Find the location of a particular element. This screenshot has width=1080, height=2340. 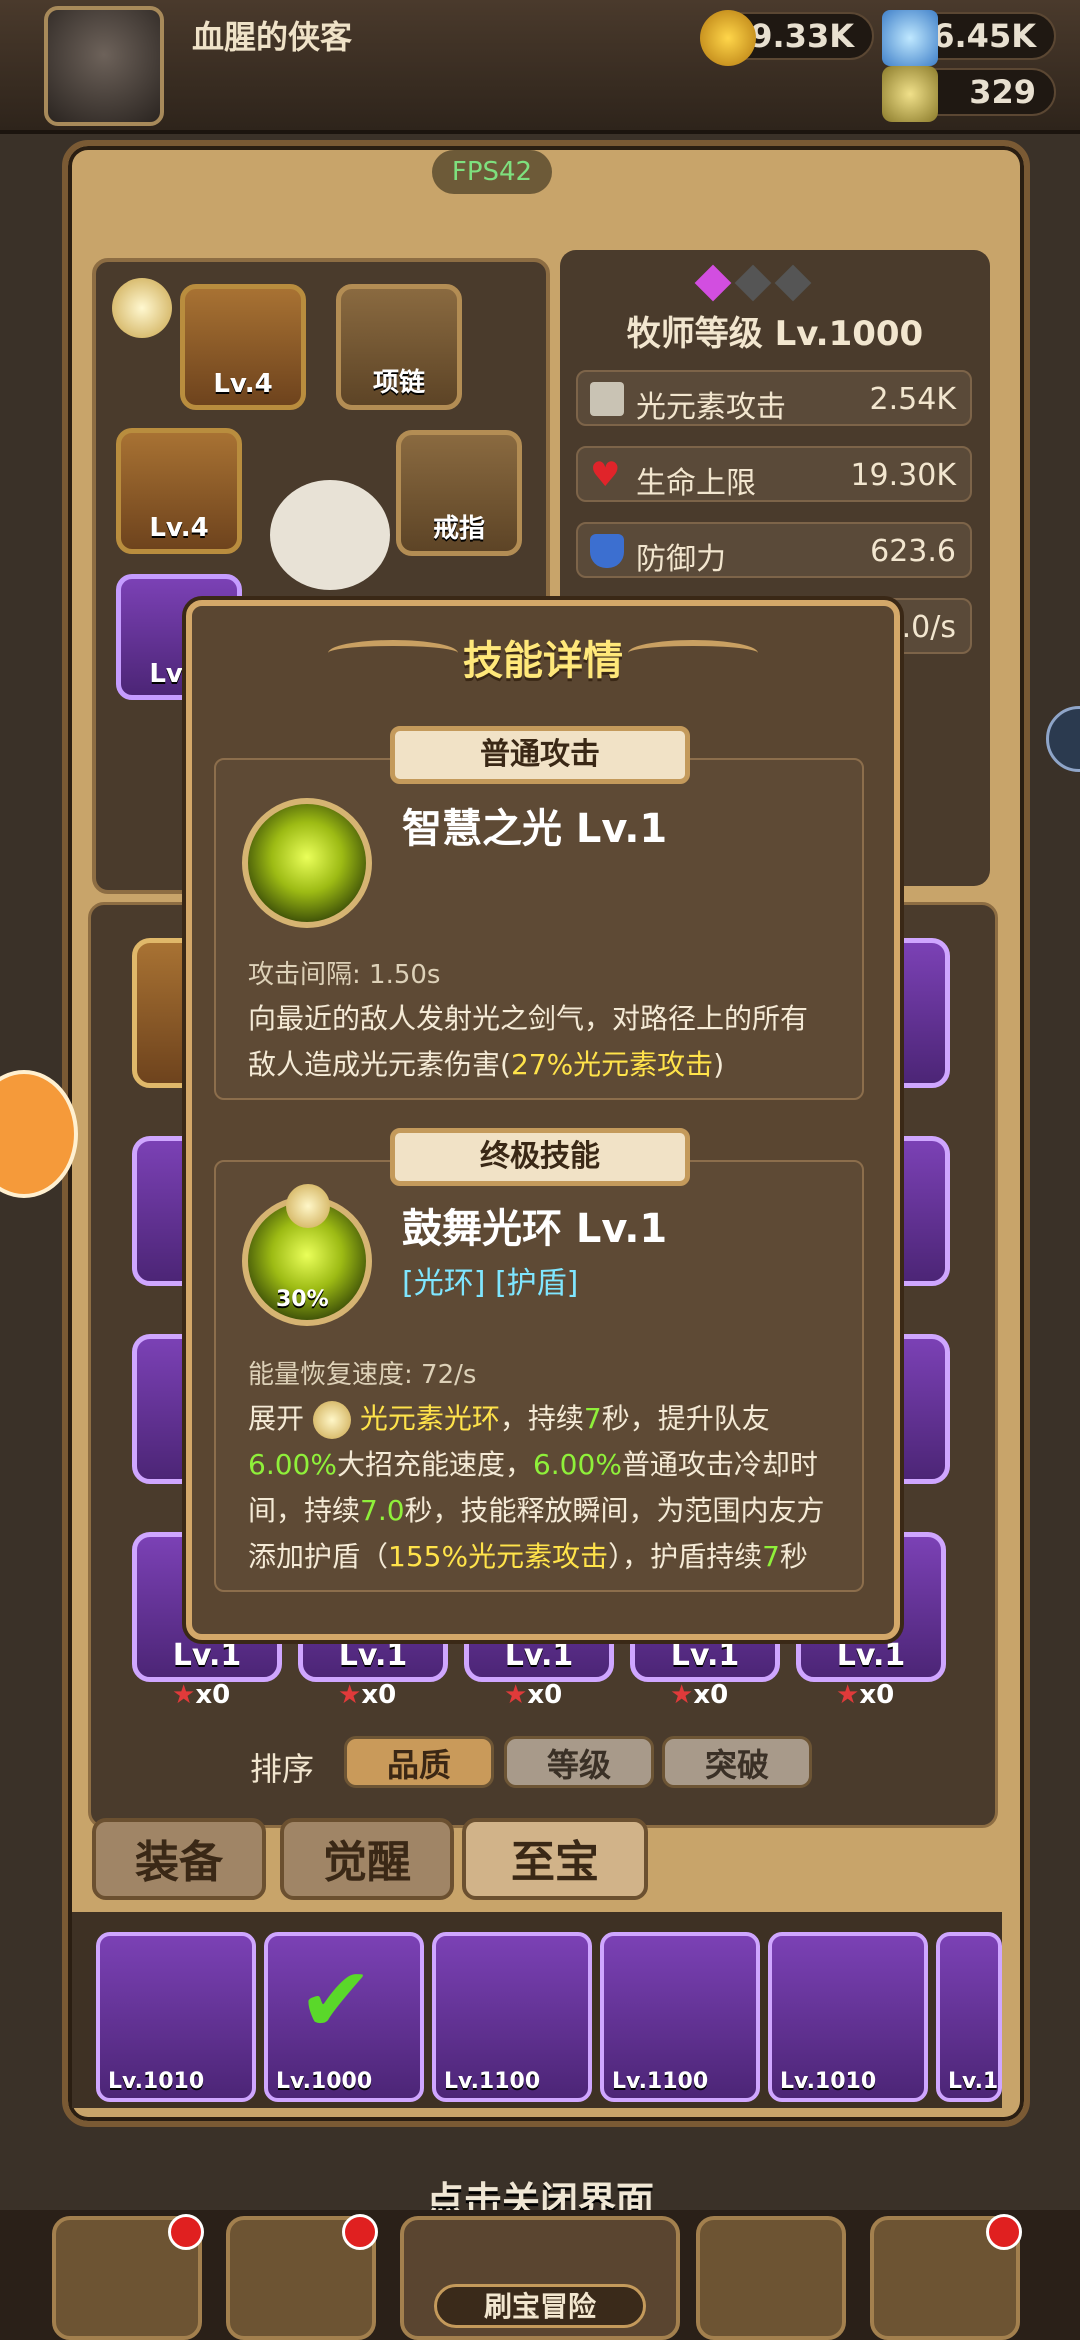

stat-max-hp: ♥ 生命上限 19.30K is located at coordinates (774, 474).